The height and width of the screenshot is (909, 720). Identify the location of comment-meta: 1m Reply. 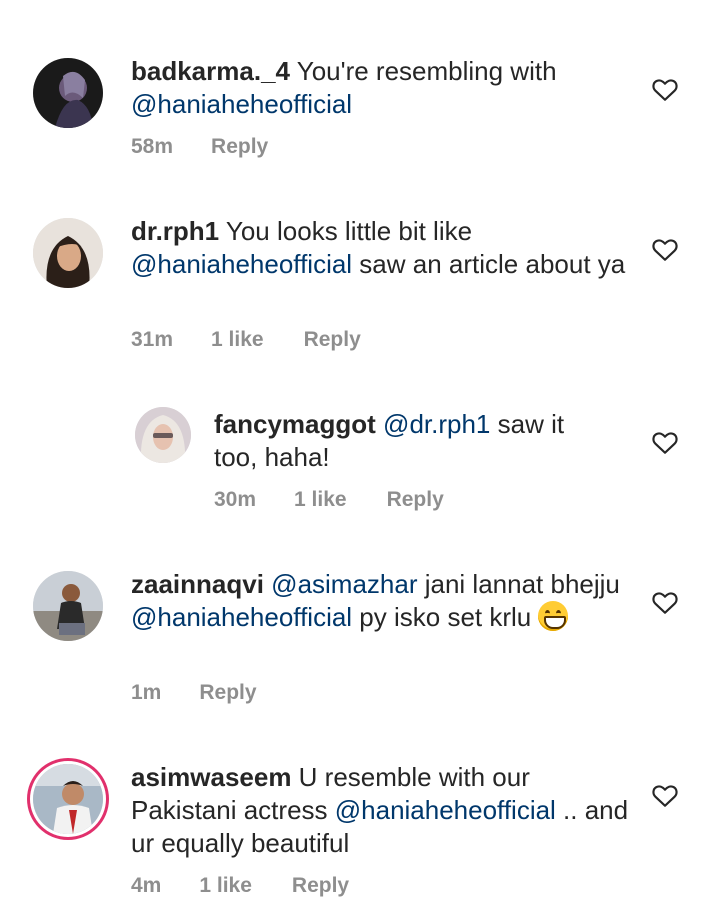
(213, 693).